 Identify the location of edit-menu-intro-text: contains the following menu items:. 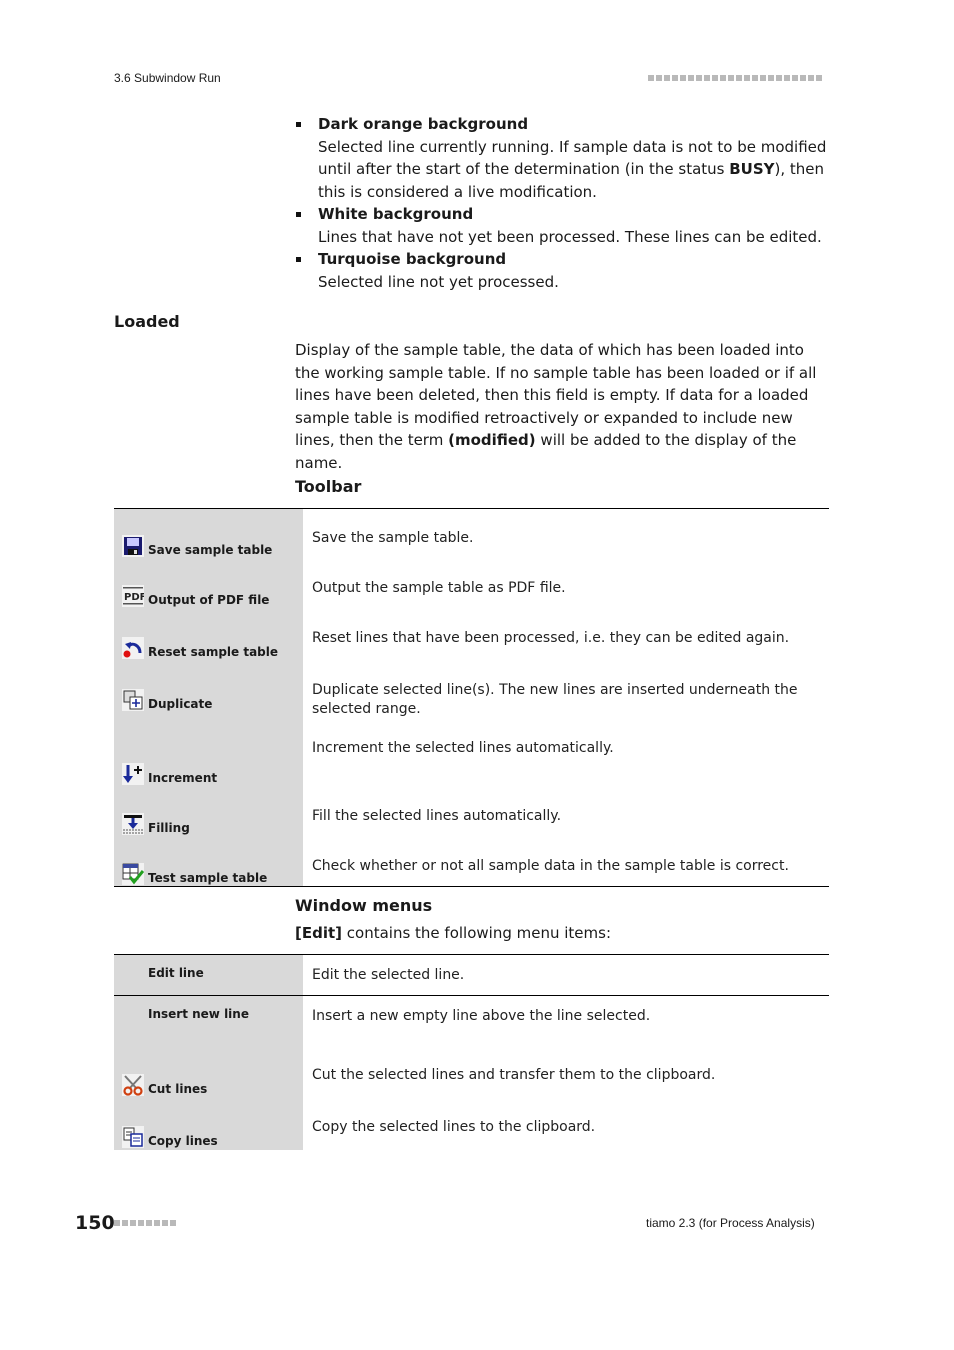
(477, 933).